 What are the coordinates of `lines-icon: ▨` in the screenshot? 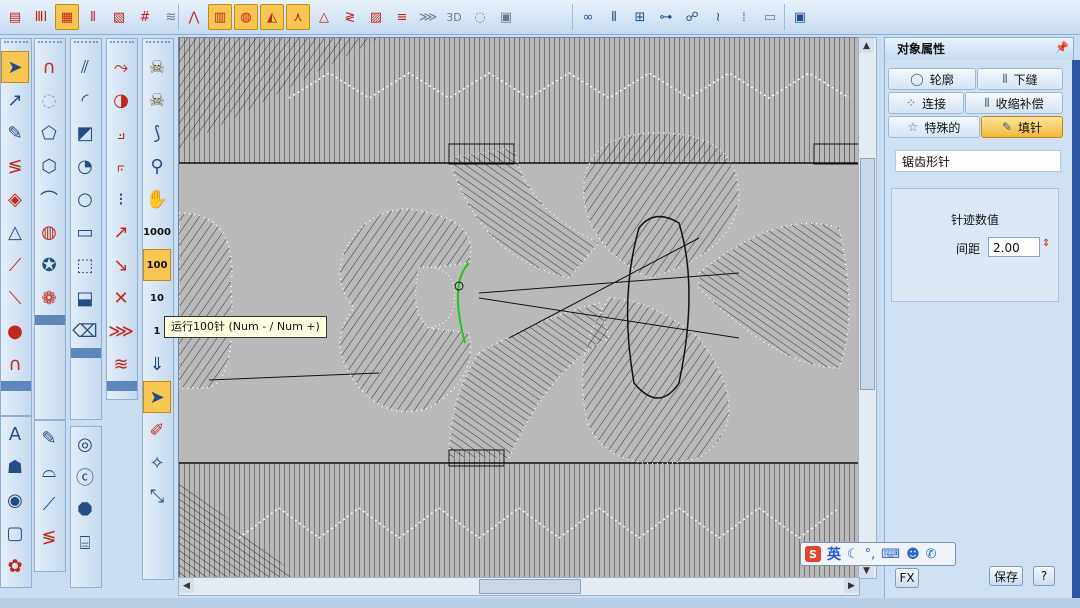 It's located at (376, 17).